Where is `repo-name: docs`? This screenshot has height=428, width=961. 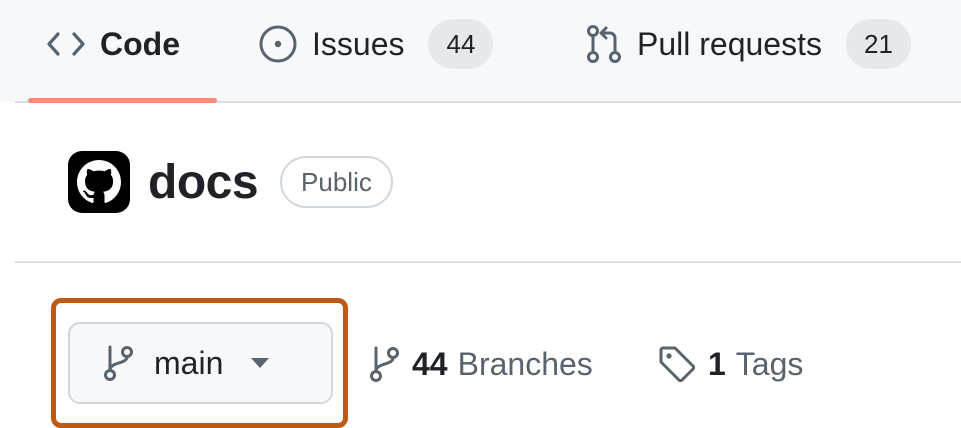 repo-name: docs is located at coordinates (203, 182).